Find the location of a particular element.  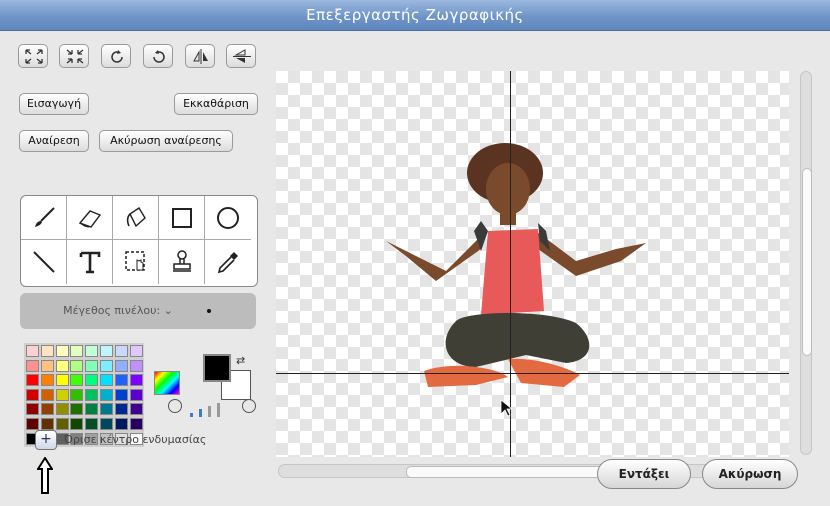

color-picker-spectrum is located at coordinates (167, 383).